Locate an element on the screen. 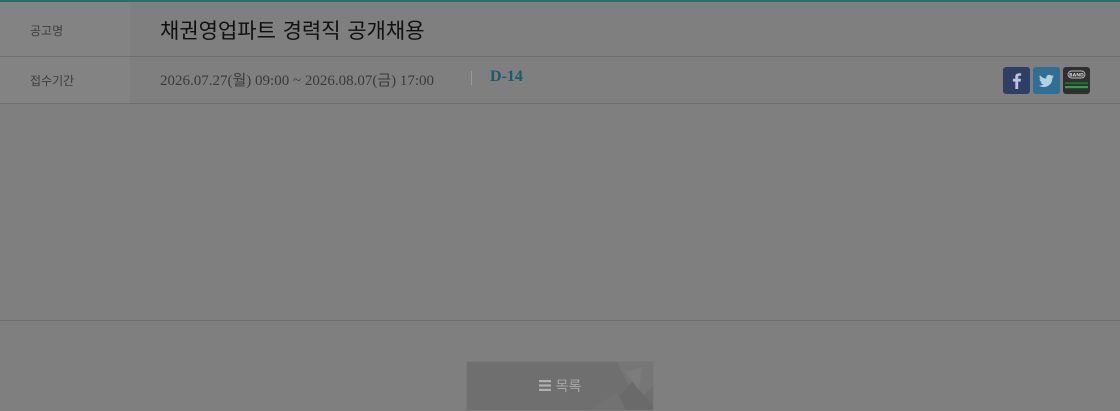  band-icon: BAND is located at coordinates (1076, 79).